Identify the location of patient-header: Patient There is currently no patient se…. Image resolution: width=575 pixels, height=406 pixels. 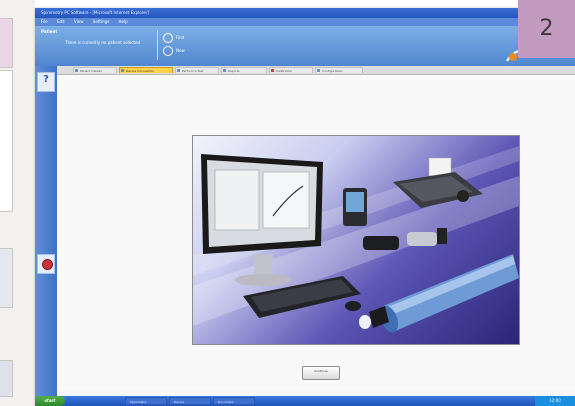
(305, 46).